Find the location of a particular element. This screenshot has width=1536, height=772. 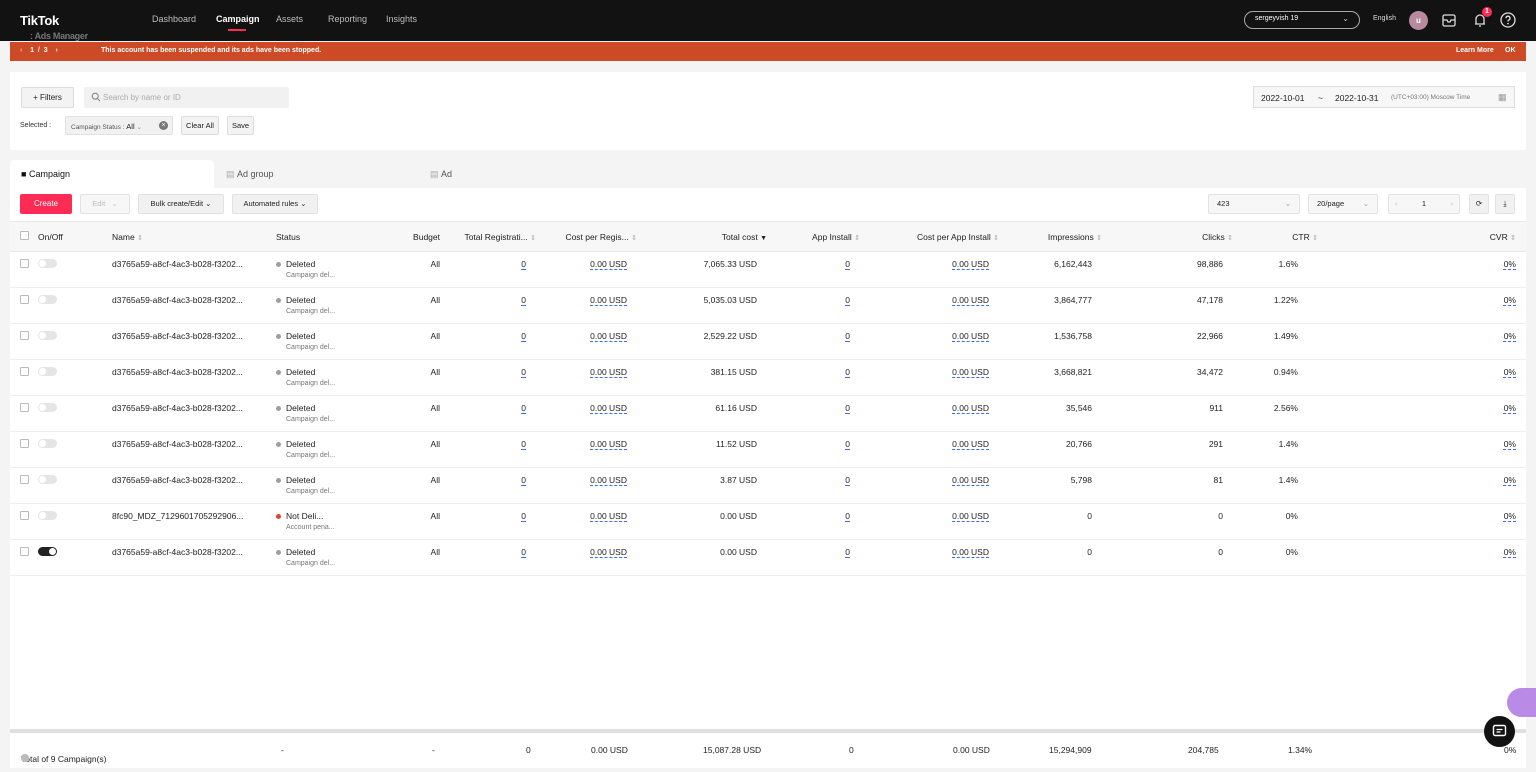

create-button: Create is located at coordinates (46, 204).